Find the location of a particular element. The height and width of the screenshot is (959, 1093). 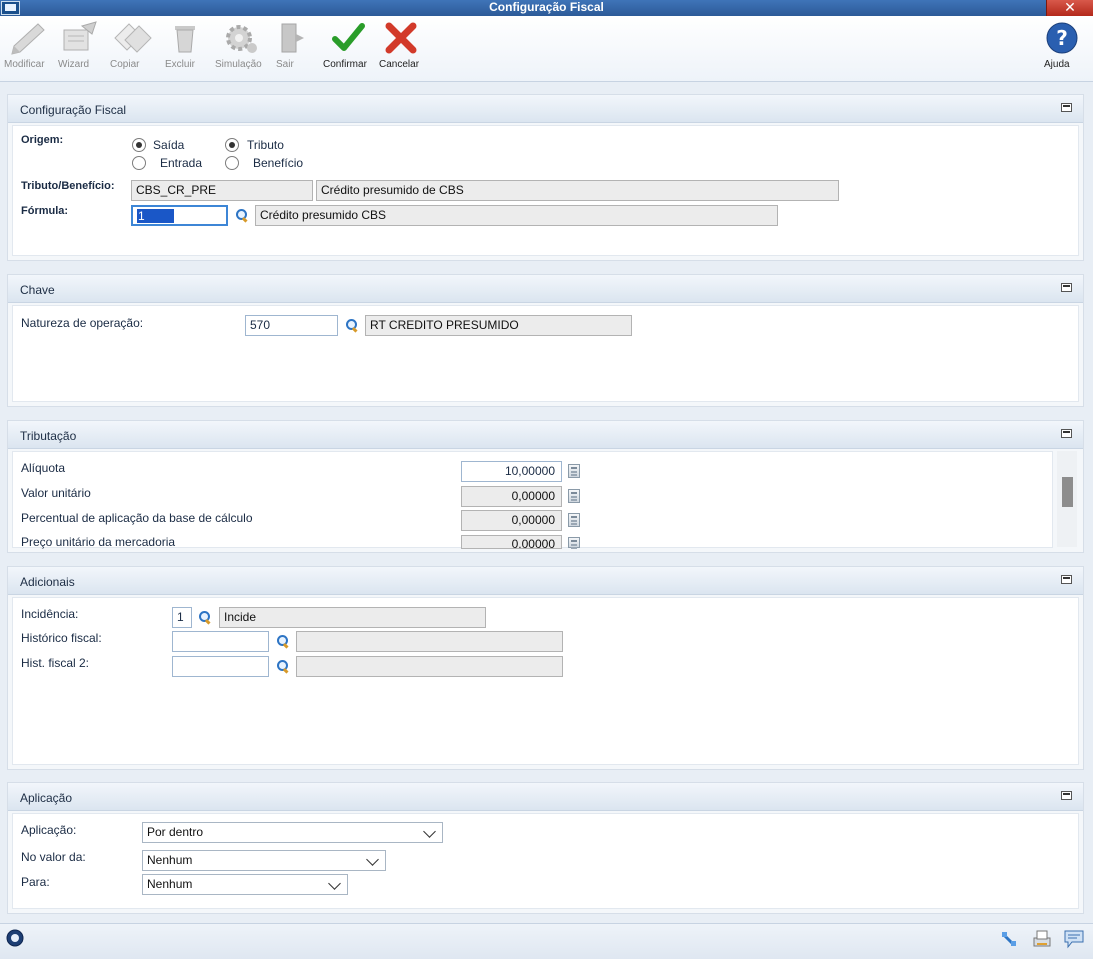

aliquota-field: 10,00000 is located at coordinates (511, 471).